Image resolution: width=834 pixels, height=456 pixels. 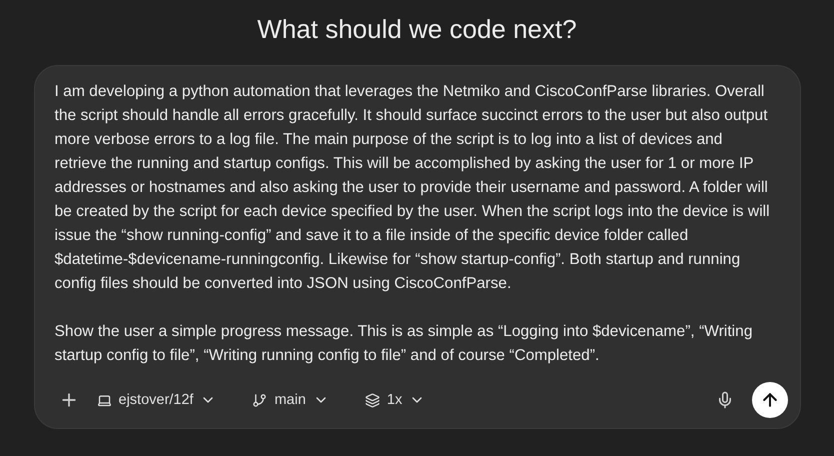 I want to click on page-heading: What should we code next?, so click(x=417, y=29).